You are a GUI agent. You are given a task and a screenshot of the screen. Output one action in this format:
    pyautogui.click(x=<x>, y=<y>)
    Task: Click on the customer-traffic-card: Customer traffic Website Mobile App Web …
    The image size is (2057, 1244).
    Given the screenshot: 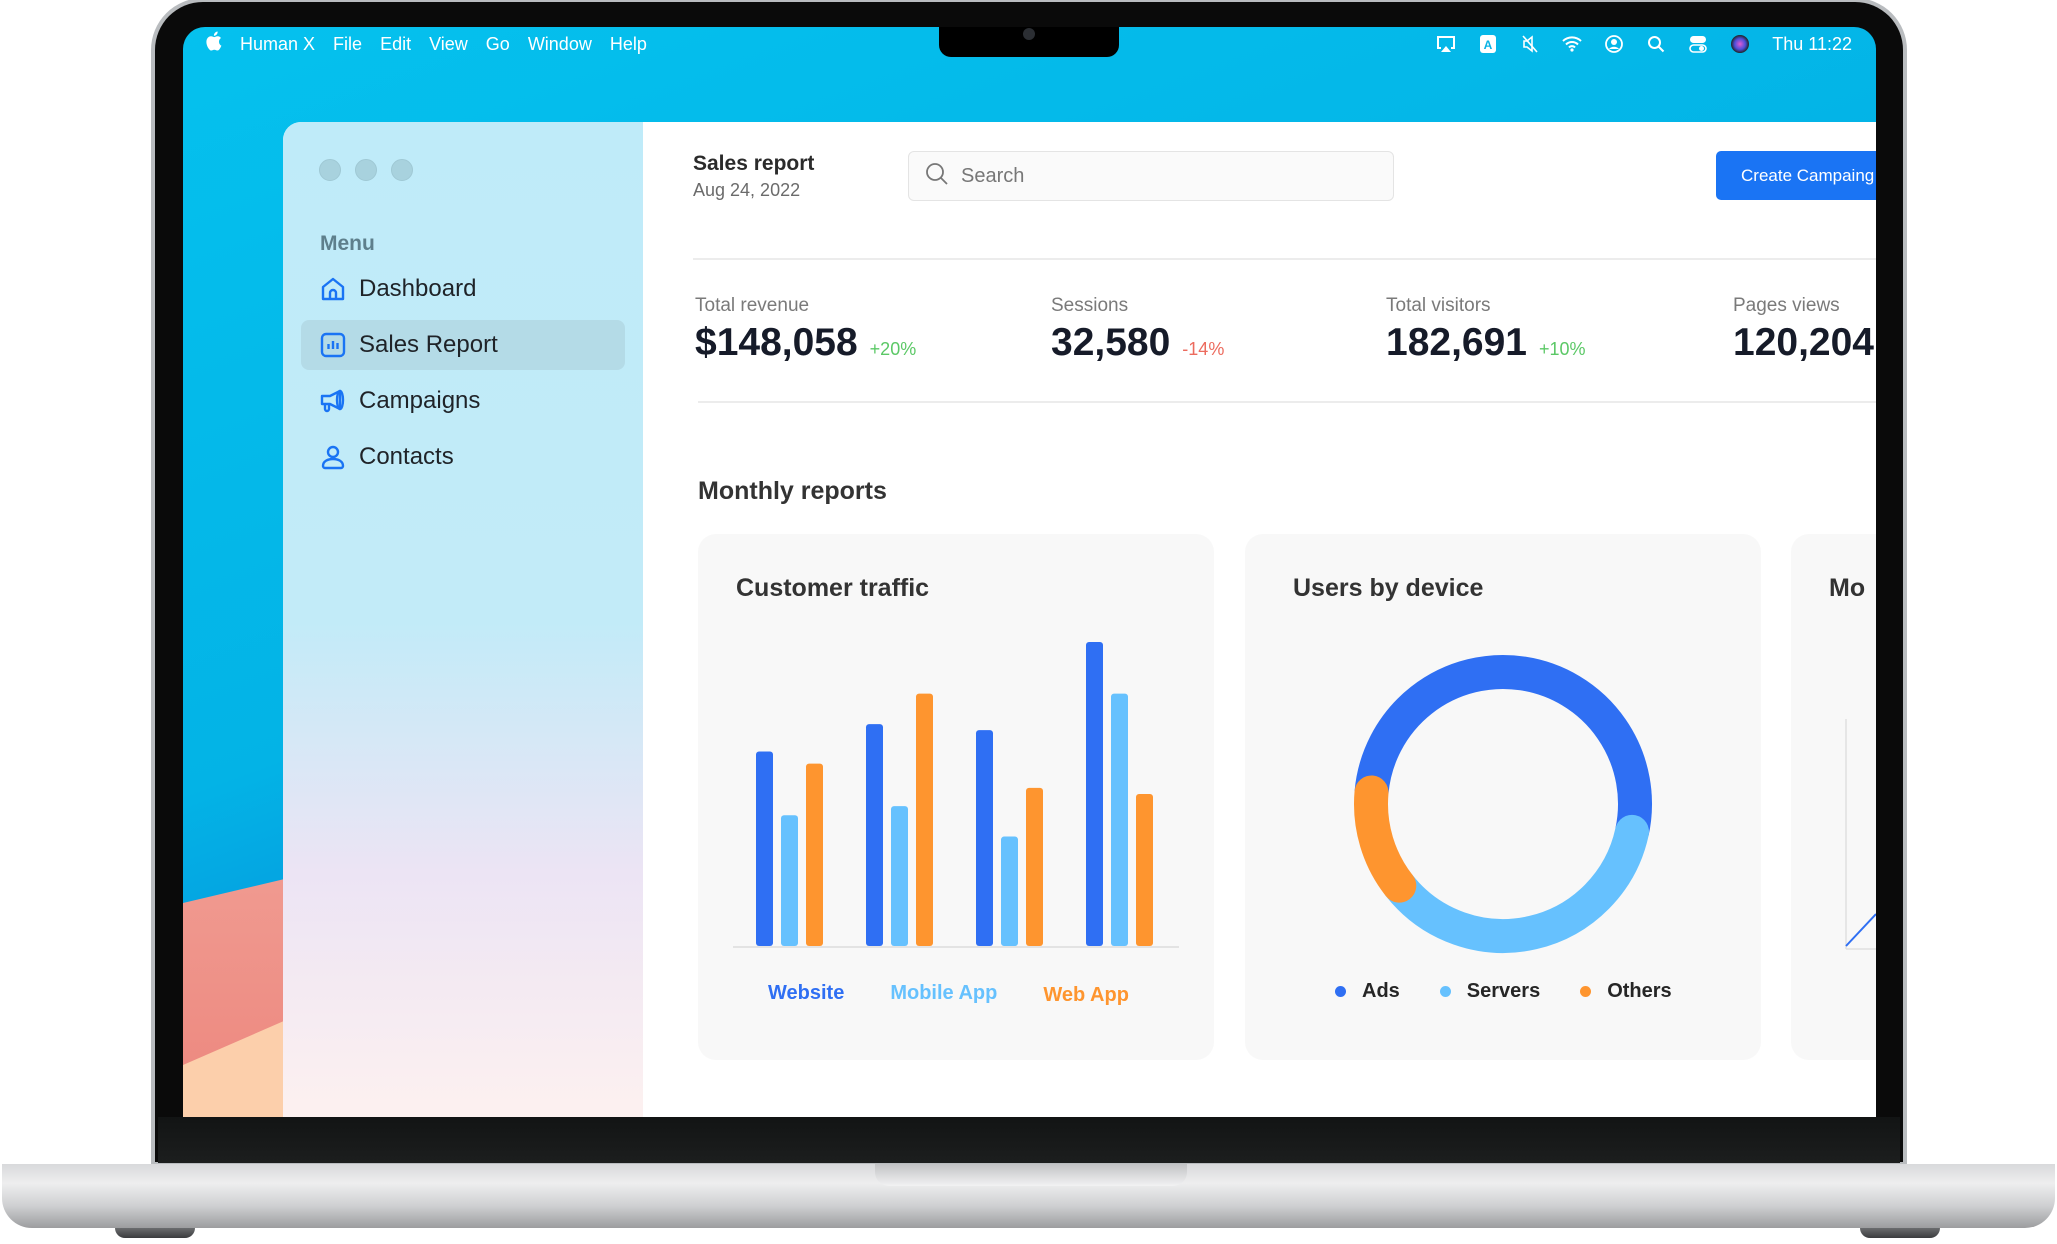 What is the action you would take?
    pyautogui.click(x=956, y=797)
    